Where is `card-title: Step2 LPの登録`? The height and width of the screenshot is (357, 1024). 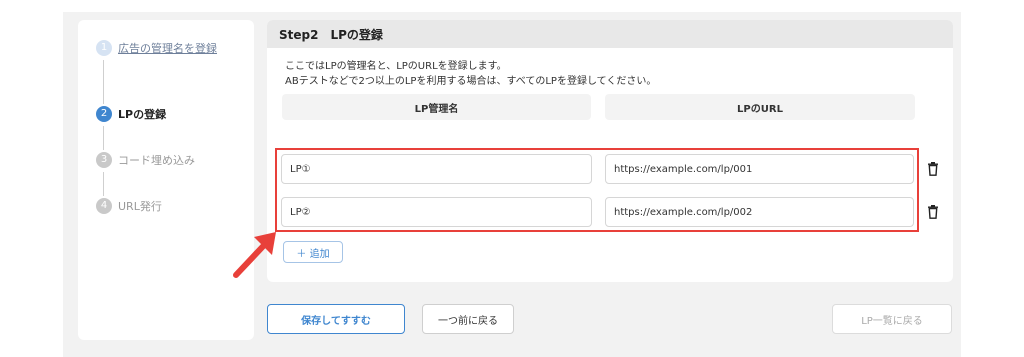 card-title: Step2 LPの登録 is located at coordinates (610, 34).